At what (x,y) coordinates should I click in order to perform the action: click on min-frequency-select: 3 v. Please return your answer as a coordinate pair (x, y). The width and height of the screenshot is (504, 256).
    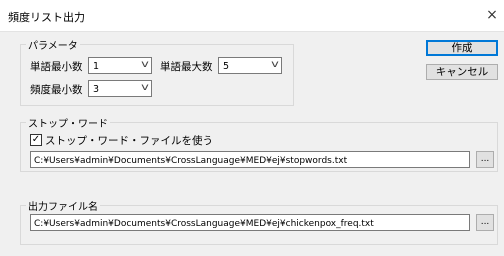
    Looking at the image, I should click on (120, 88).